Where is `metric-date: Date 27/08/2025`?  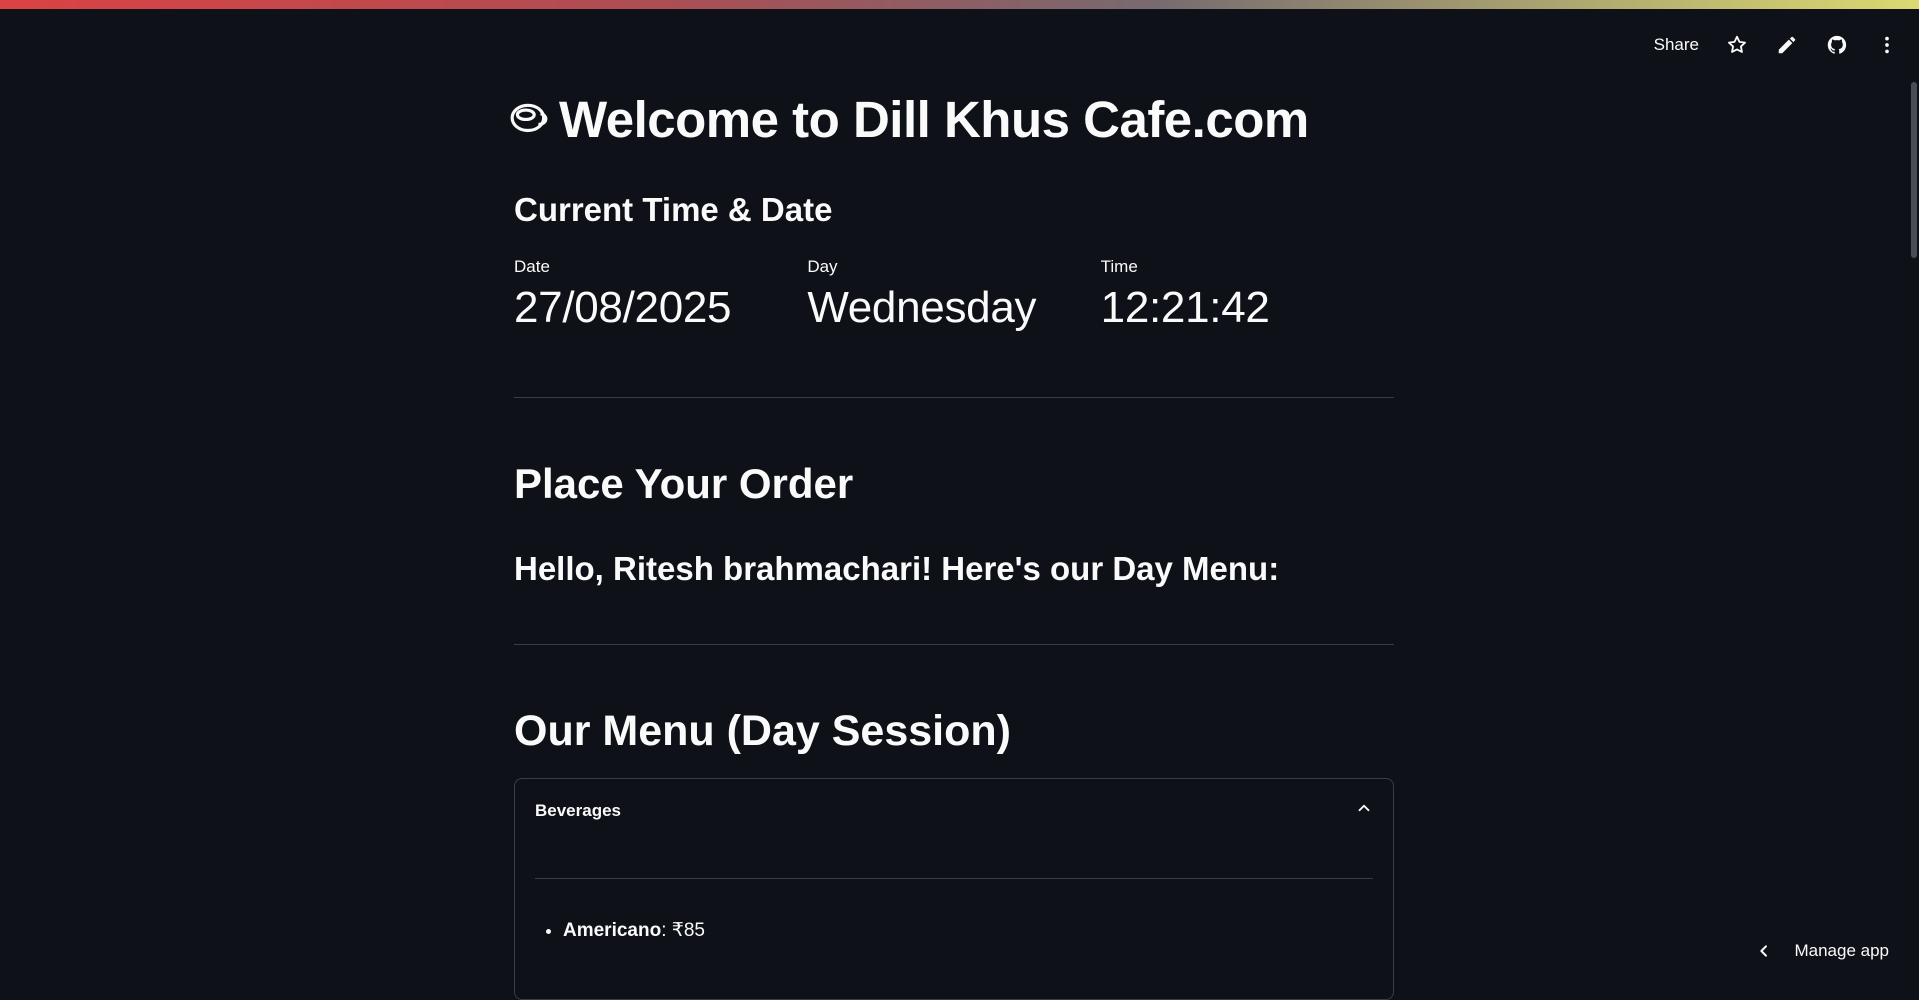
metric-date: Date 27/08/2025 is located at coordinates (660, 295).